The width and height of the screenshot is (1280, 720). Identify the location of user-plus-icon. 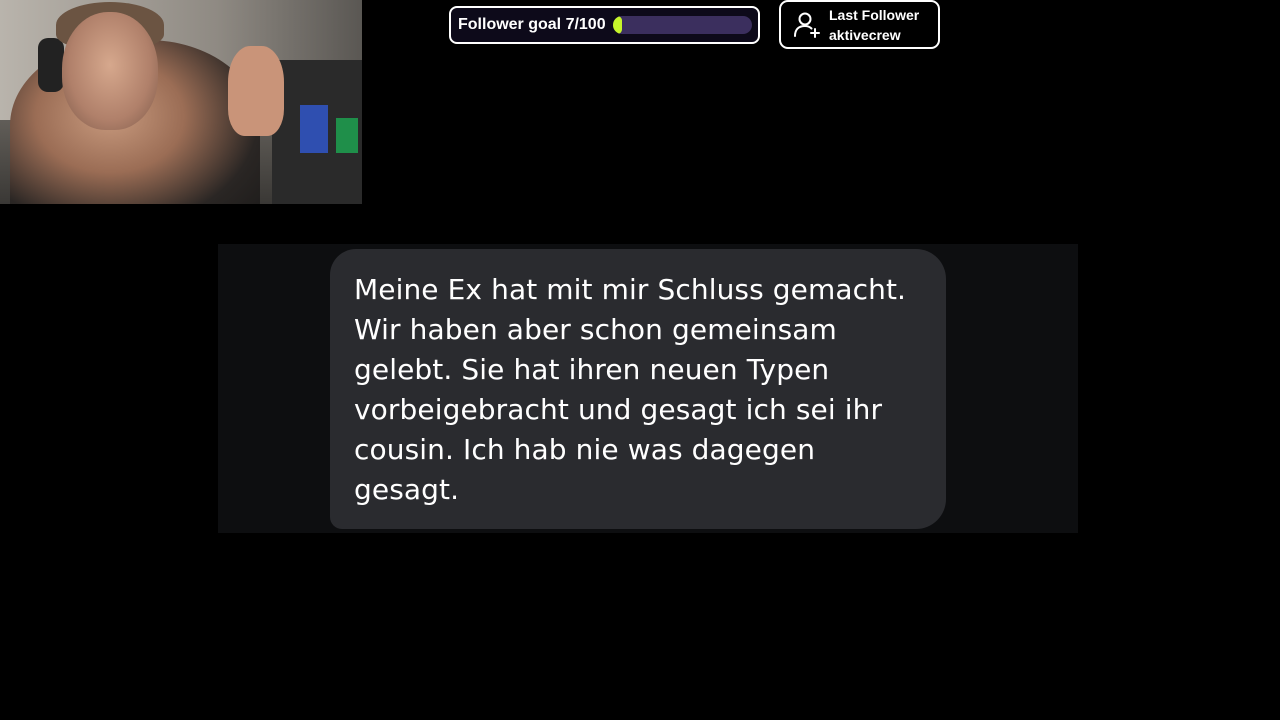
(807, 25).